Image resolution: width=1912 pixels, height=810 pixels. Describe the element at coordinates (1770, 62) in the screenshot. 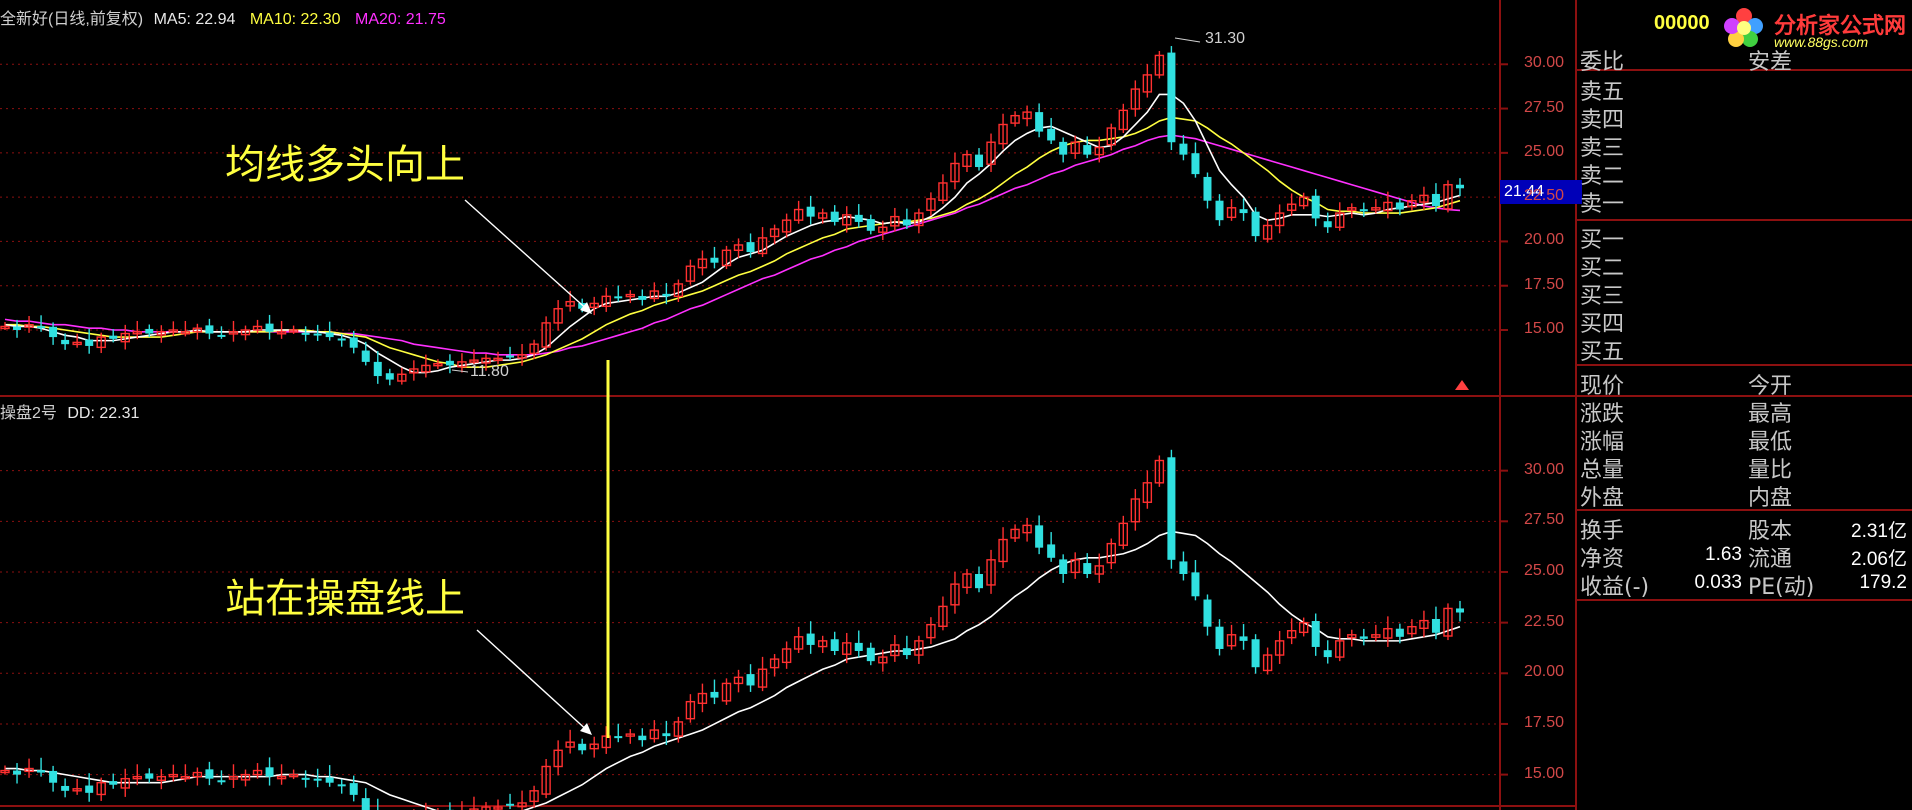

I see `weibi-value: 安差` at that location.